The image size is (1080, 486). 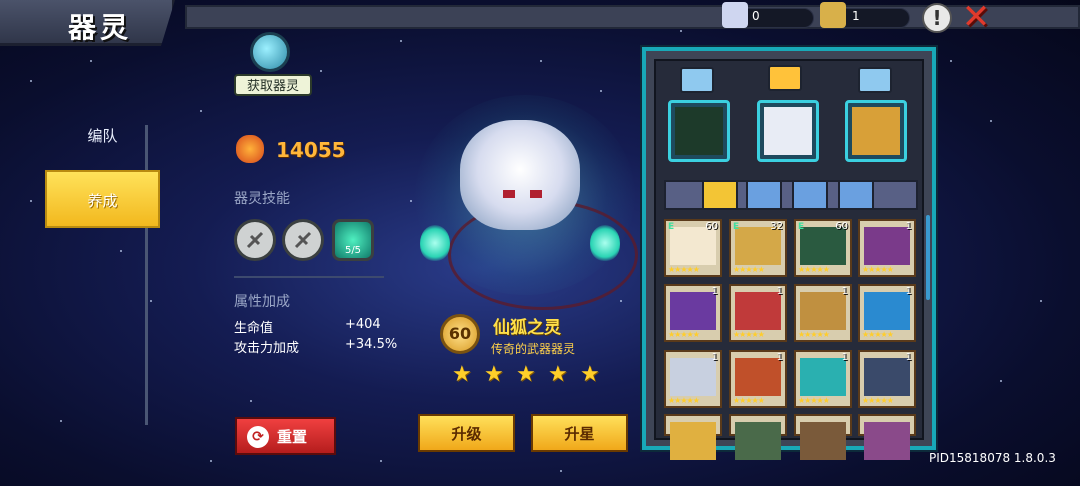 What do you see at coordinates (856, 195) in the screenshot?
I see `filter-shield-icon` at bounding box center [856, 195].